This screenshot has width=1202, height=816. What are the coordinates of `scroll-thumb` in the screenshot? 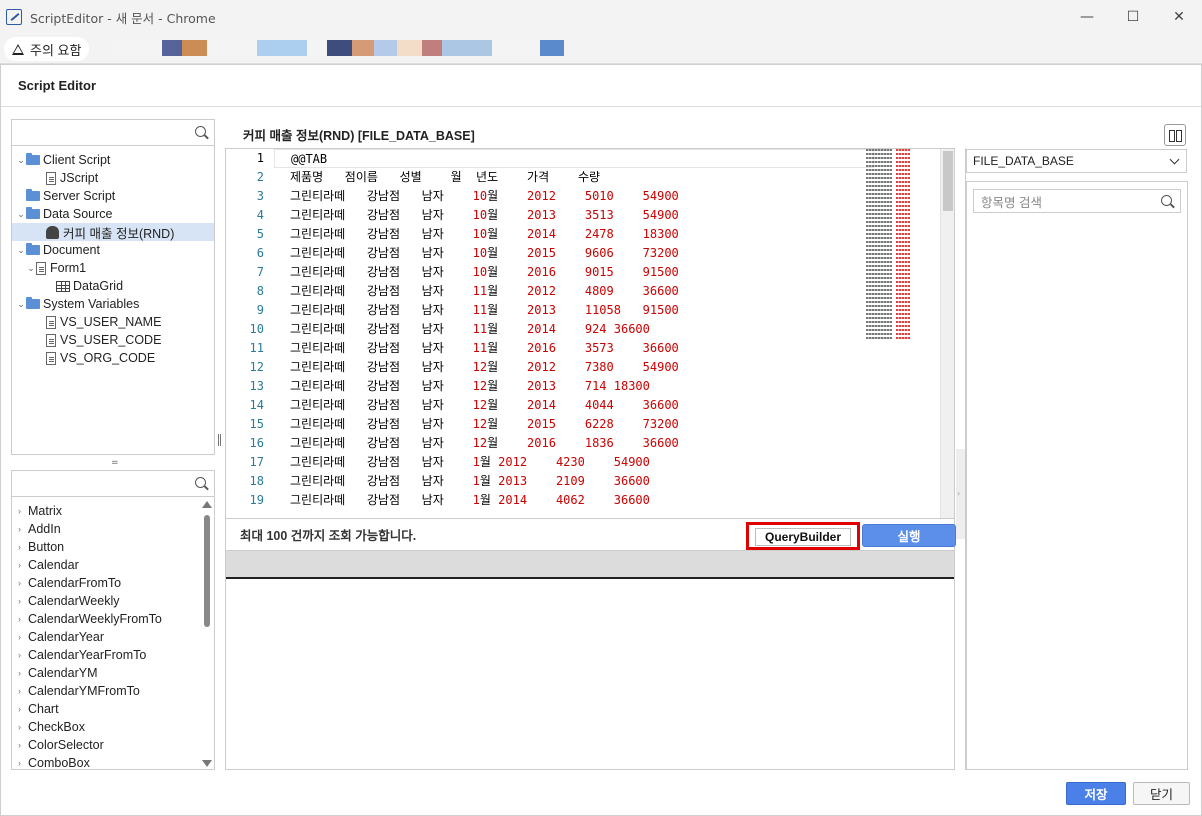 It's located at (207, 571).